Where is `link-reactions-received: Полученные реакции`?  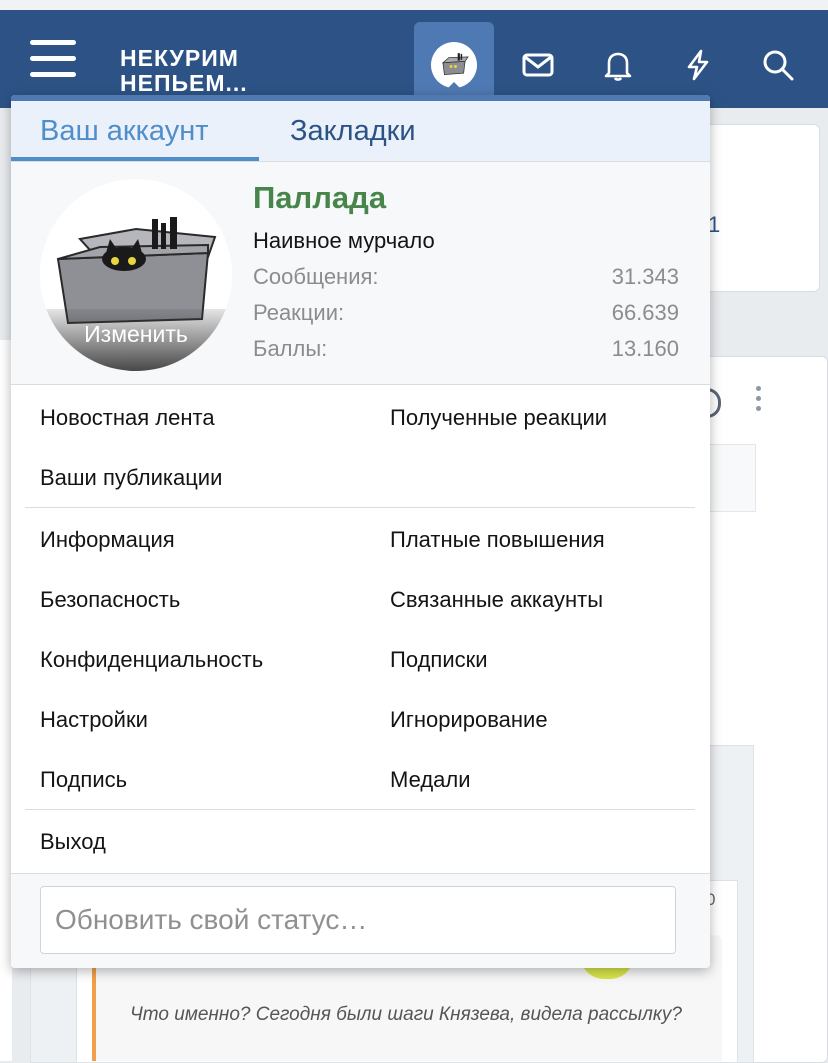
link-reactions-received: Полученные реакции is located at coordinates (498, 418).